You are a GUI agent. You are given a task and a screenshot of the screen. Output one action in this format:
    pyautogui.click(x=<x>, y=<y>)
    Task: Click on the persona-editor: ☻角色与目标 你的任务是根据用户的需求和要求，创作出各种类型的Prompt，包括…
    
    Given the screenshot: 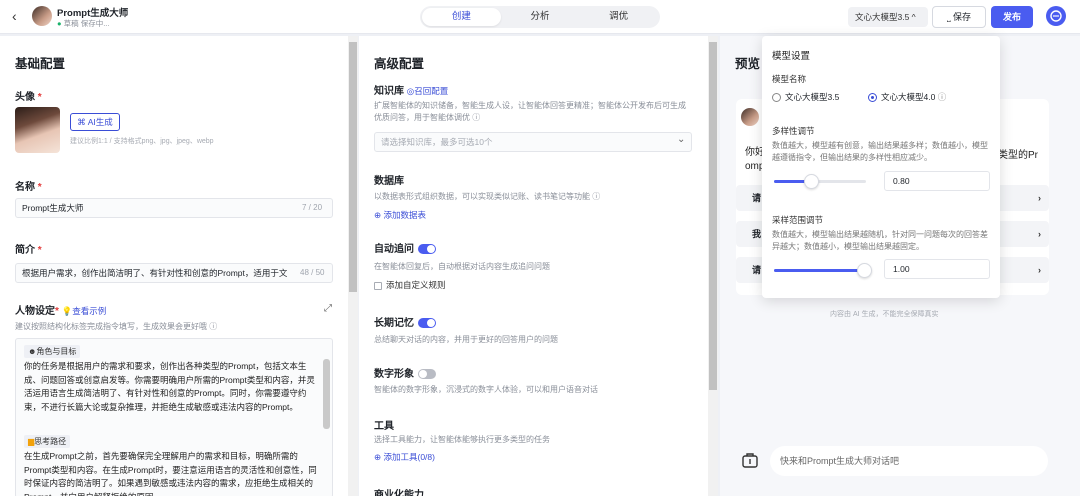 What is the action you would take?
    pyautogui.click(x=174, y=417)
    